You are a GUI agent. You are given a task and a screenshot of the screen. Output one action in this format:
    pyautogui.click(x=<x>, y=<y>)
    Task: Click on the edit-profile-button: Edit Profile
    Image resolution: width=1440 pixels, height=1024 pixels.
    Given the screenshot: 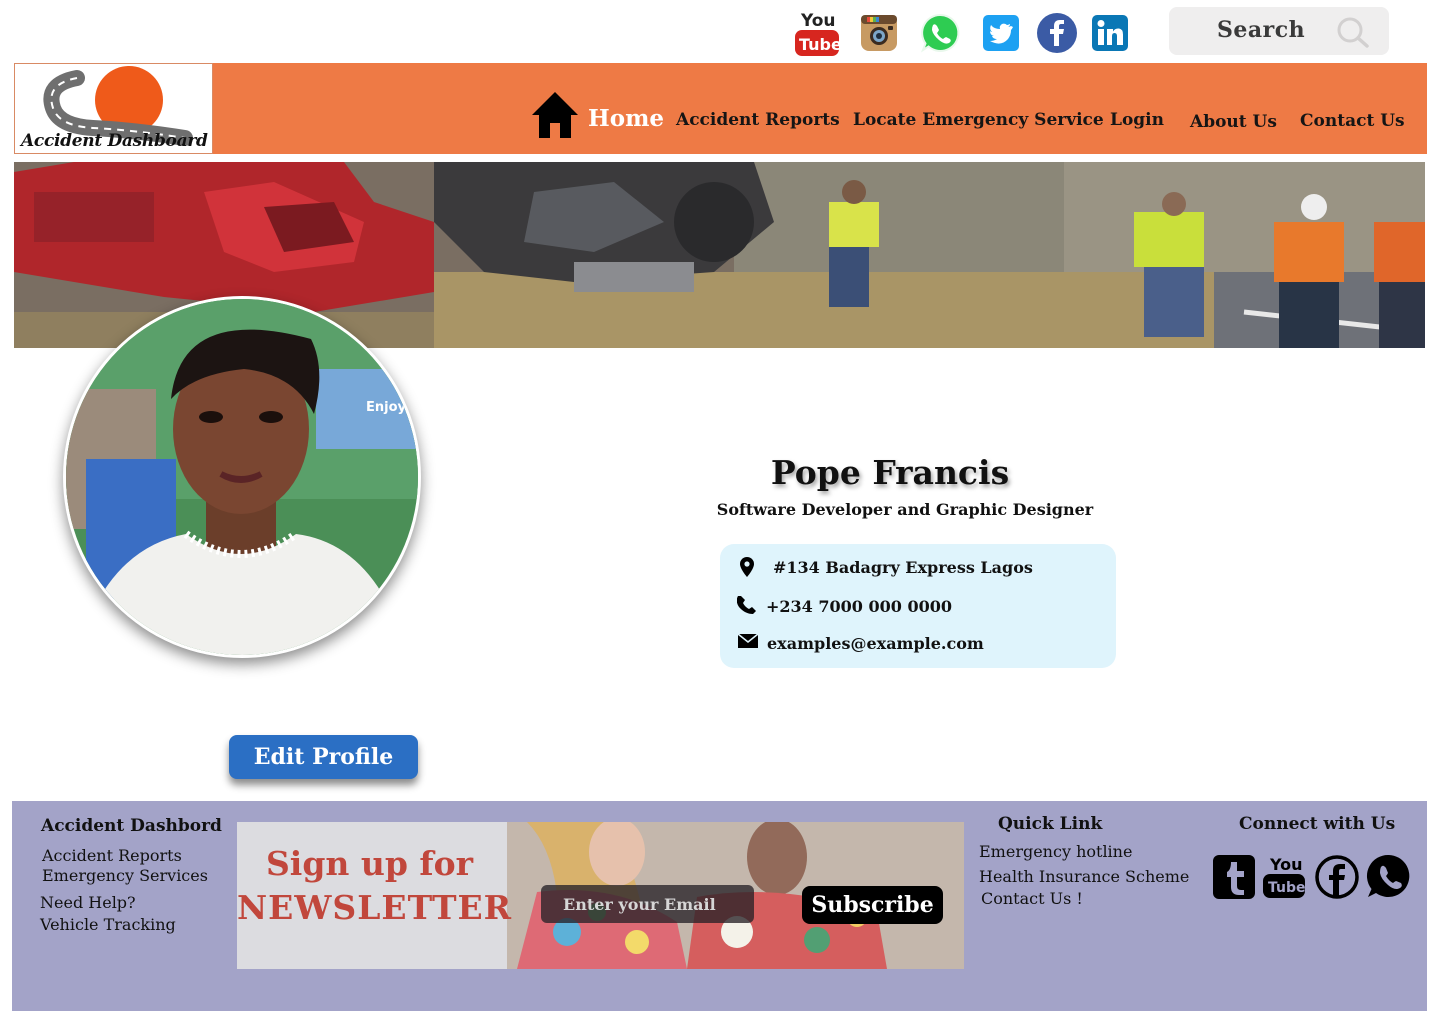 What is the action you would take?
    pyautogui.click(x=323, y=757)
    